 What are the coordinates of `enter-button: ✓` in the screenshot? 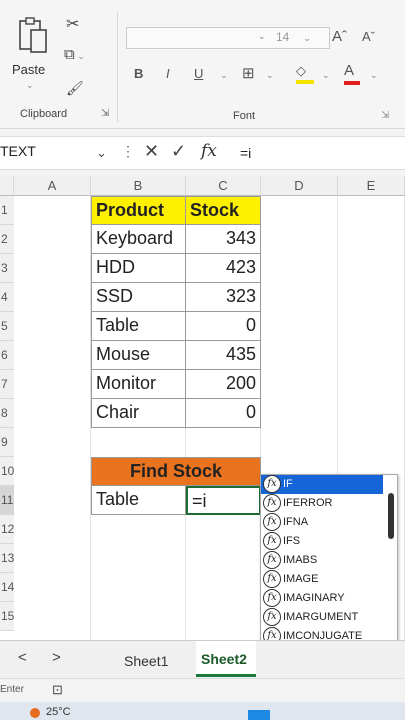 It's located at (178, 151).